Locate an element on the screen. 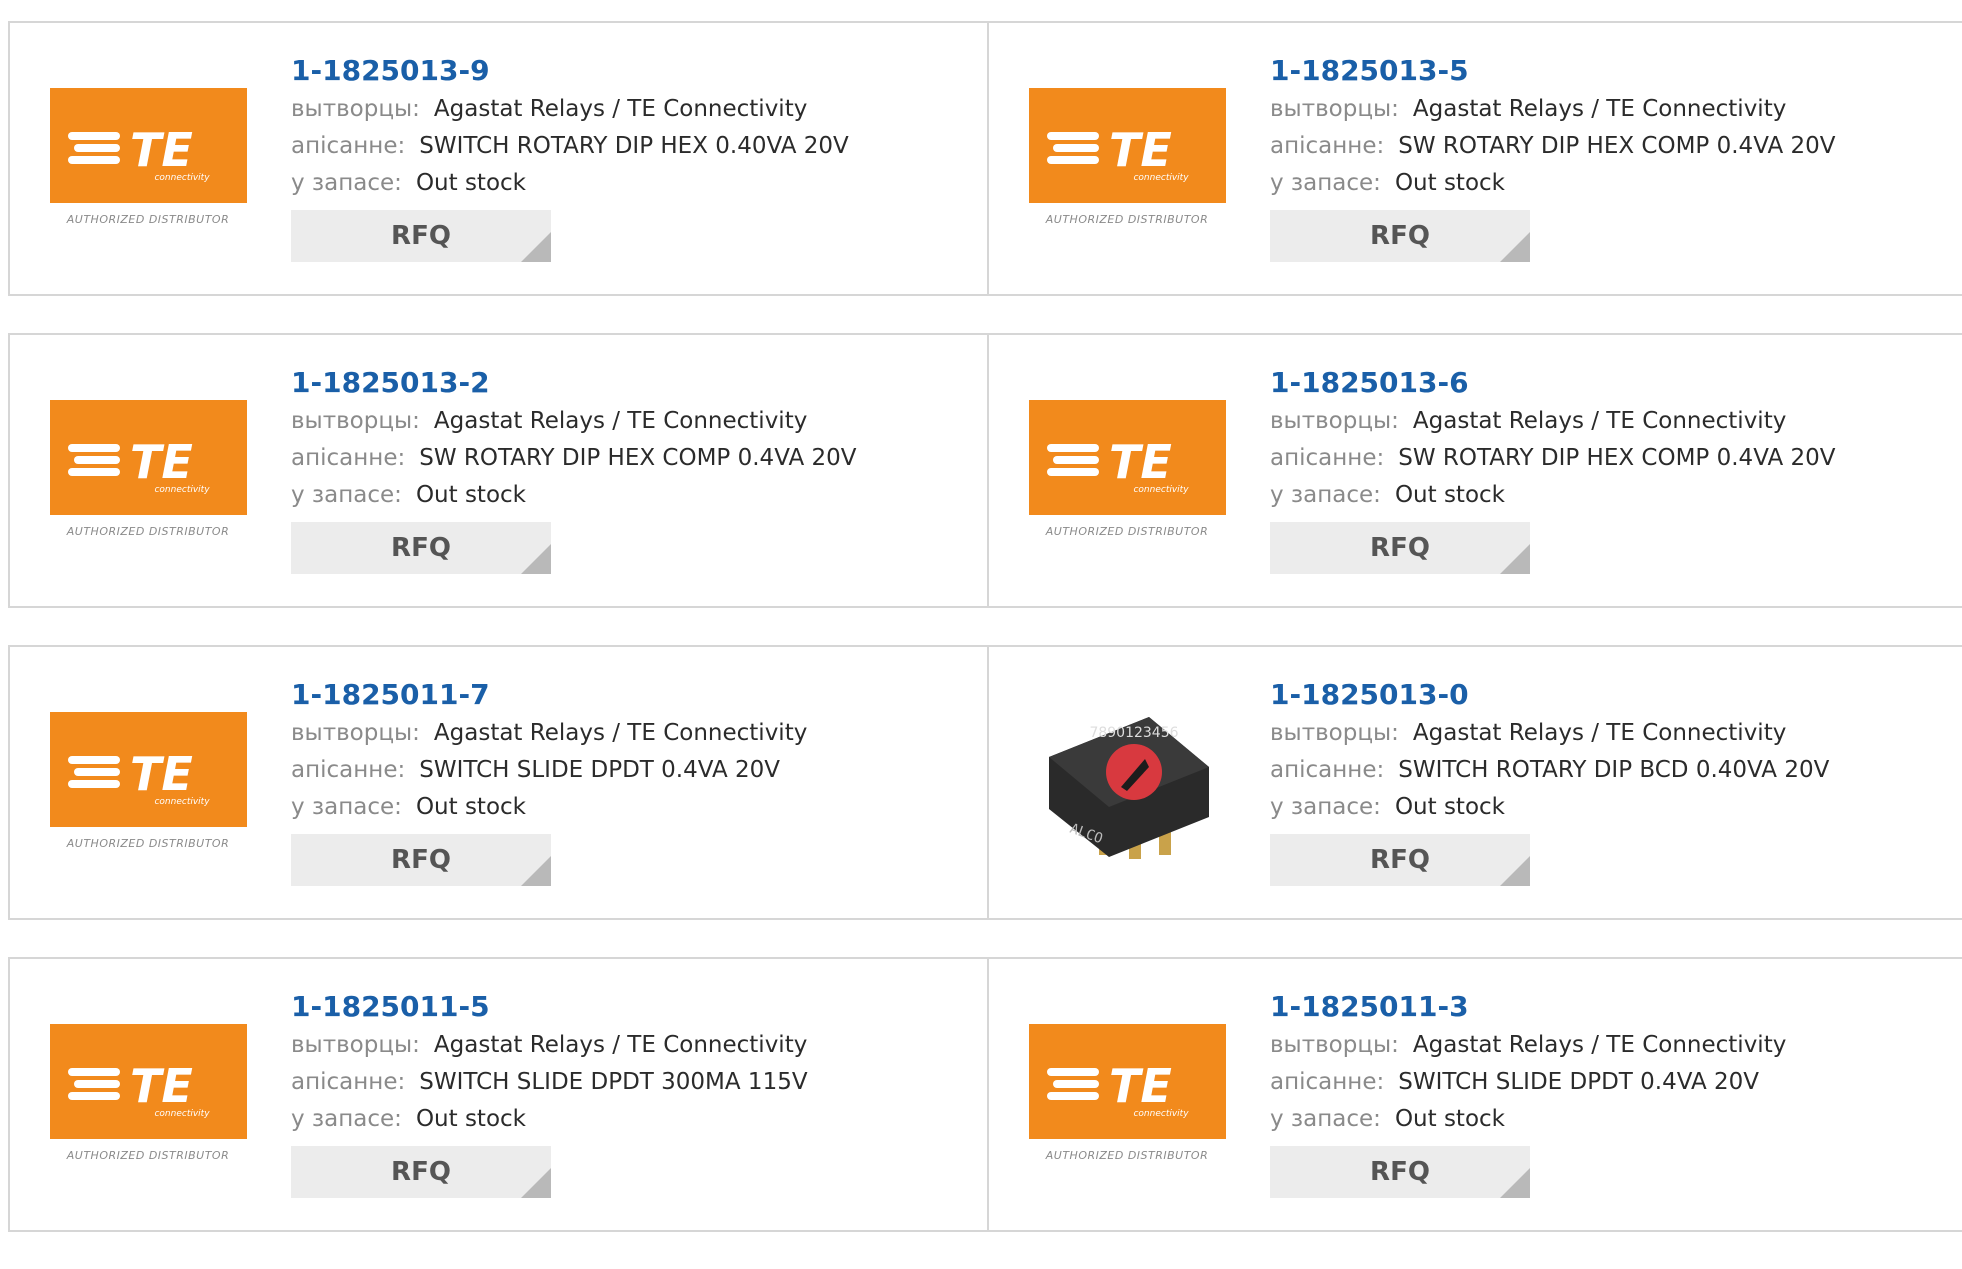 Image resolution: width=1962 pixels, height=1269 pixels. part-number-link: 1-1825013-2 is located at coordinates (574, 383).